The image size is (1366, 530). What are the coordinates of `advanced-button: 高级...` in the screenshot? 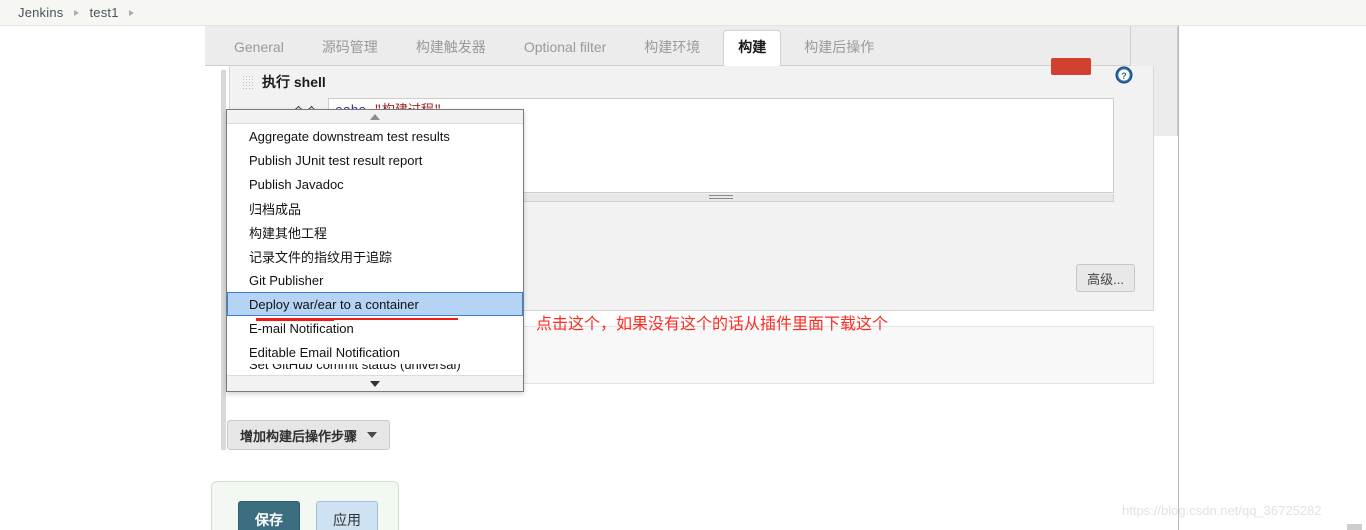 It's located at (1105, 278).